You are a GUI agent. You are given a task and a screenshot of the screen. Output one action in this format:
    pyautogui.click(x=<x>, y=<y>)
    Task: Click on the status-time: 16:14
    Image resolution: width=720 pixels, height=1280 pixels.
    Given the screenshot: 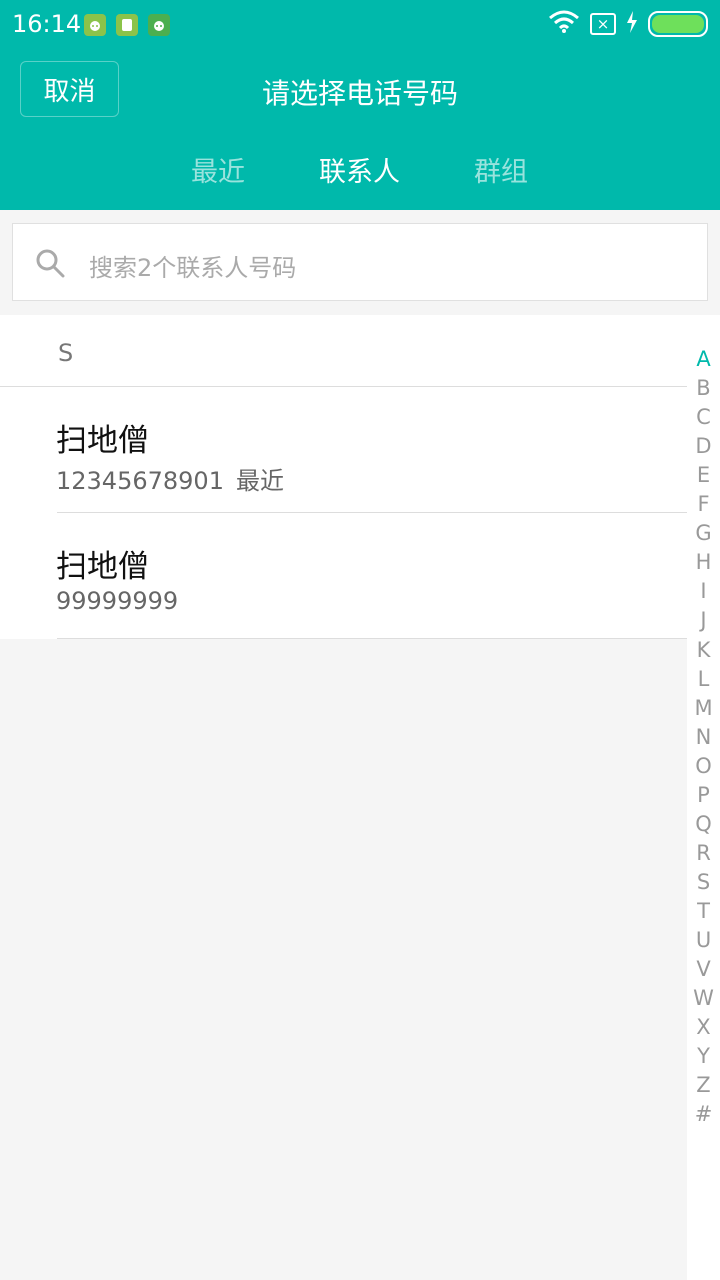 What is the action you would take?
    pyautogui.click(x=47, y=24)
    